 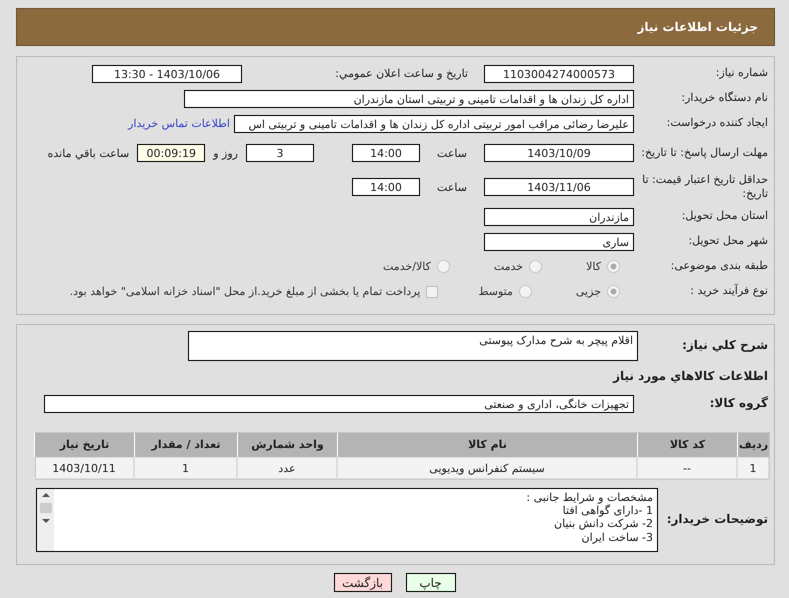 What do you see at coordinates (89, 153) in the screenshot?
I see `remaining-label: ساعت باقي مانده` at bounding box center [89, 153].